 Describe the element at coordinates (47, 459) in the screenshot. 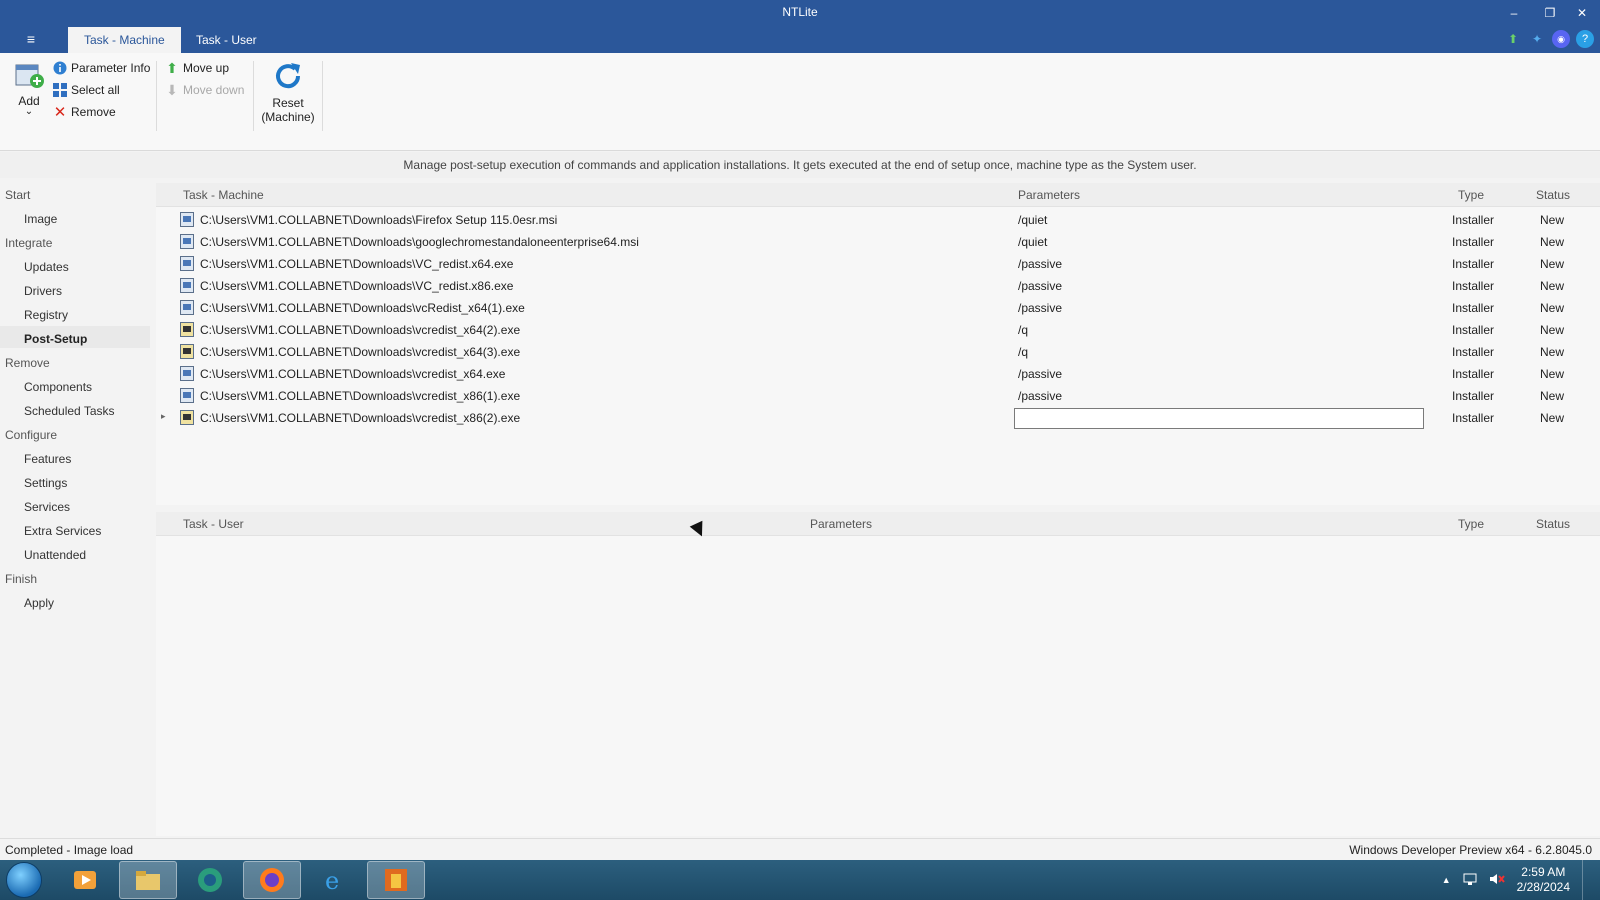

I see `sidebar-item-features: Features` at that location.